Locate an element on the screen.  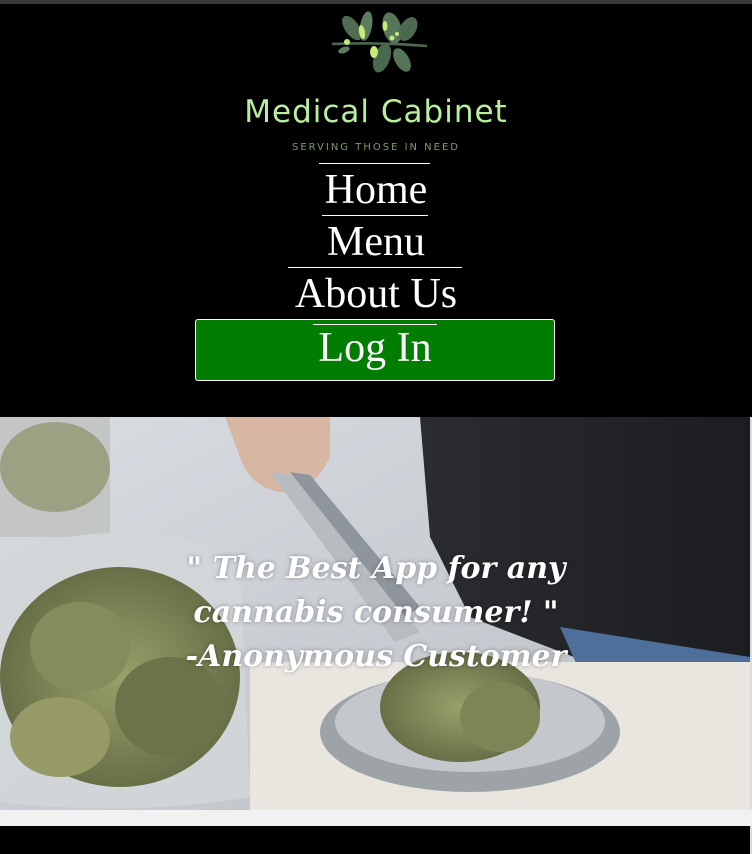
testimonial-quote-line-1: " The Best App for any is located at coordinates (376, 568).